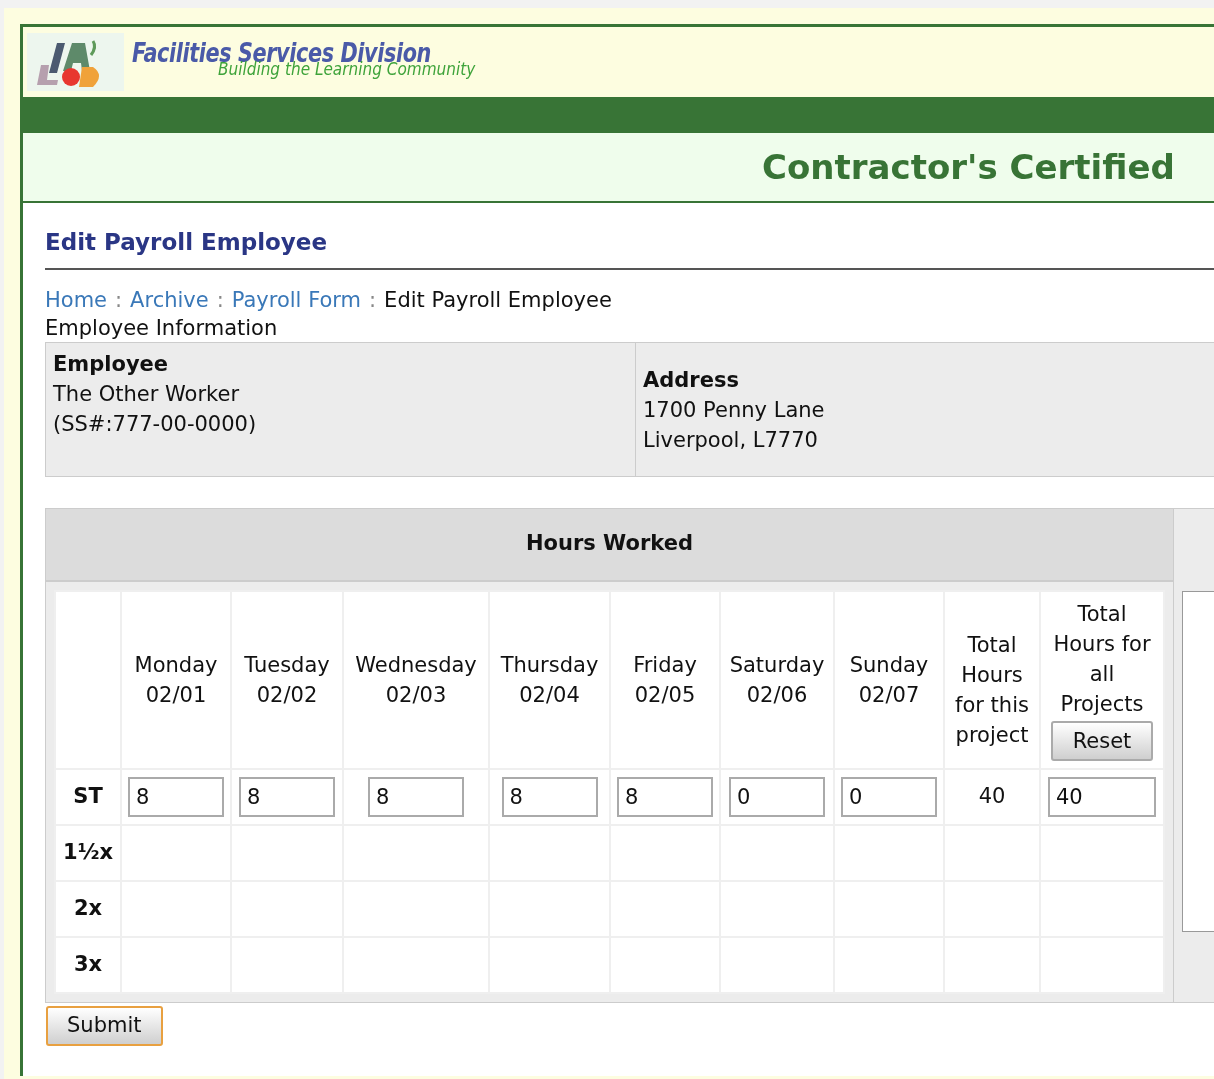 Image resolution: width=1214 pixels, height=1079 pixels. Describe the element at coordinates (777, 680) in the screenshot. I see `day-header: Saturday 02/06` at that location.